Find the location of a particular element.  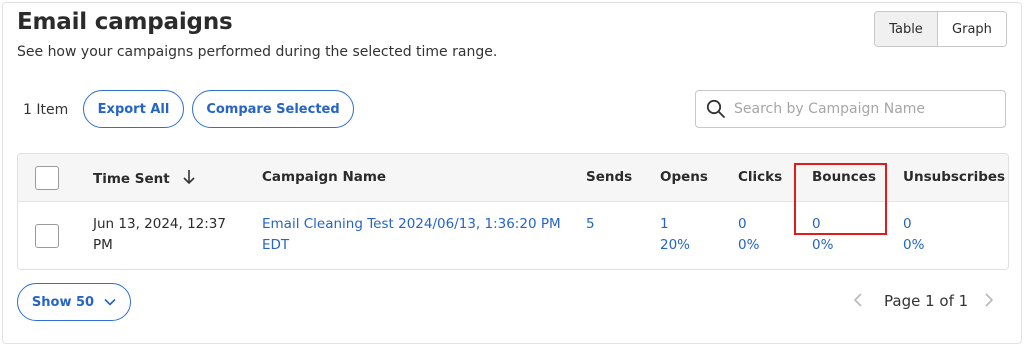

search-icon is located at coordinates (715, 108).